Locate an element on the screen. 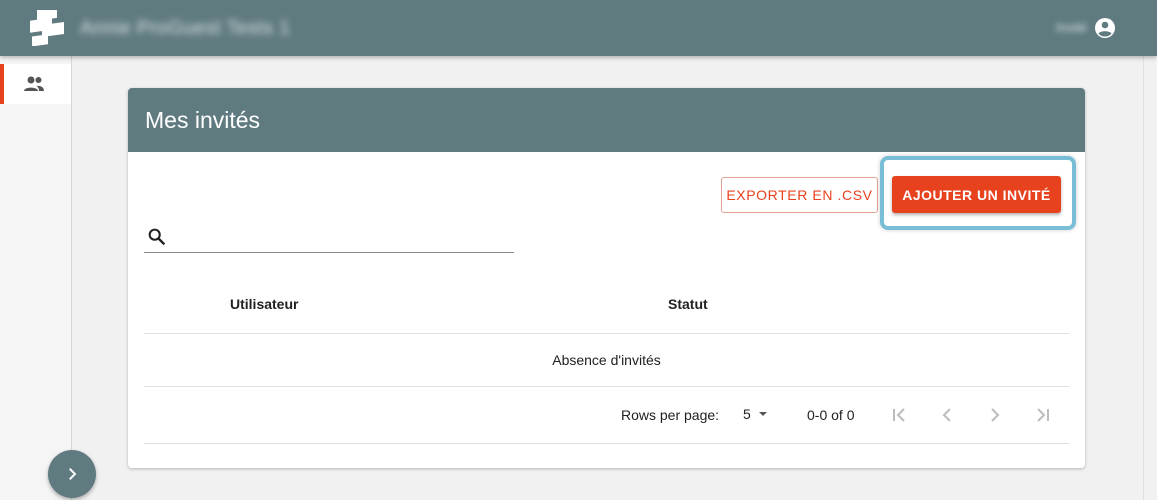 Image resolution: width=1157 pixels, height=500 pixels. app-bar: Annie ProGuest Tests 1 Invité is located at coordinates (578, 28).